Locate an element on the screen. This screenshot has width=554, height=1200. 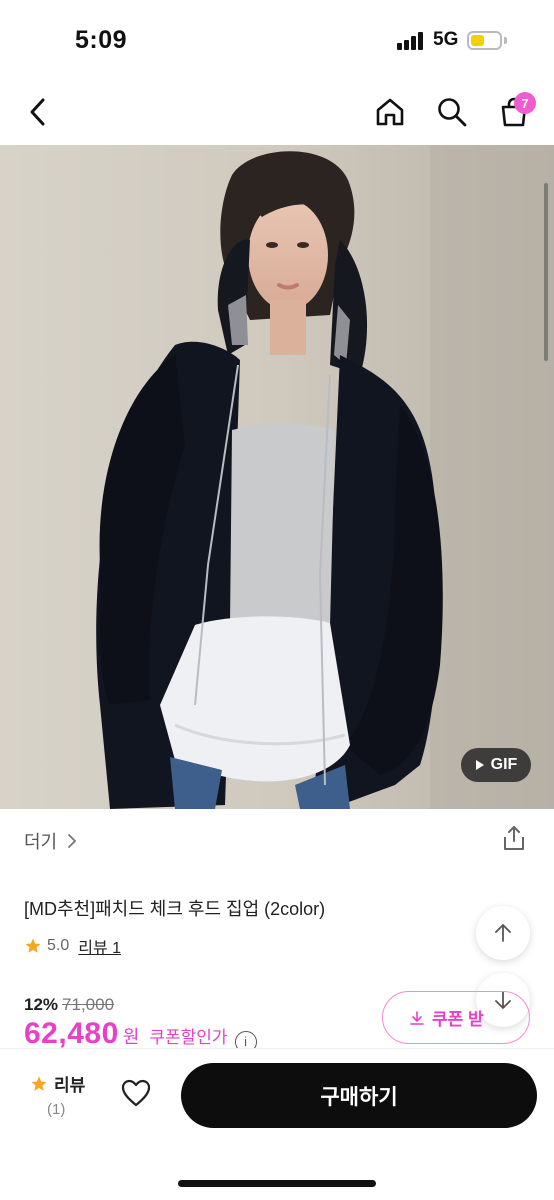
battery-icon is located at coordinates (484, 40).